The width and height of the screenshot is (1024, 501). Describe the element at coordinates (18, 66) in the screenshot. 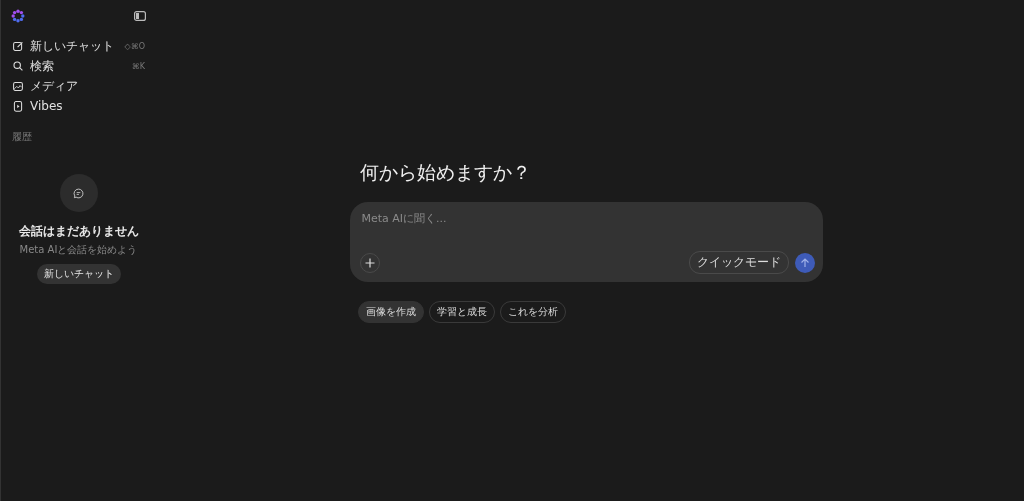

I see `search-icon` at that location.